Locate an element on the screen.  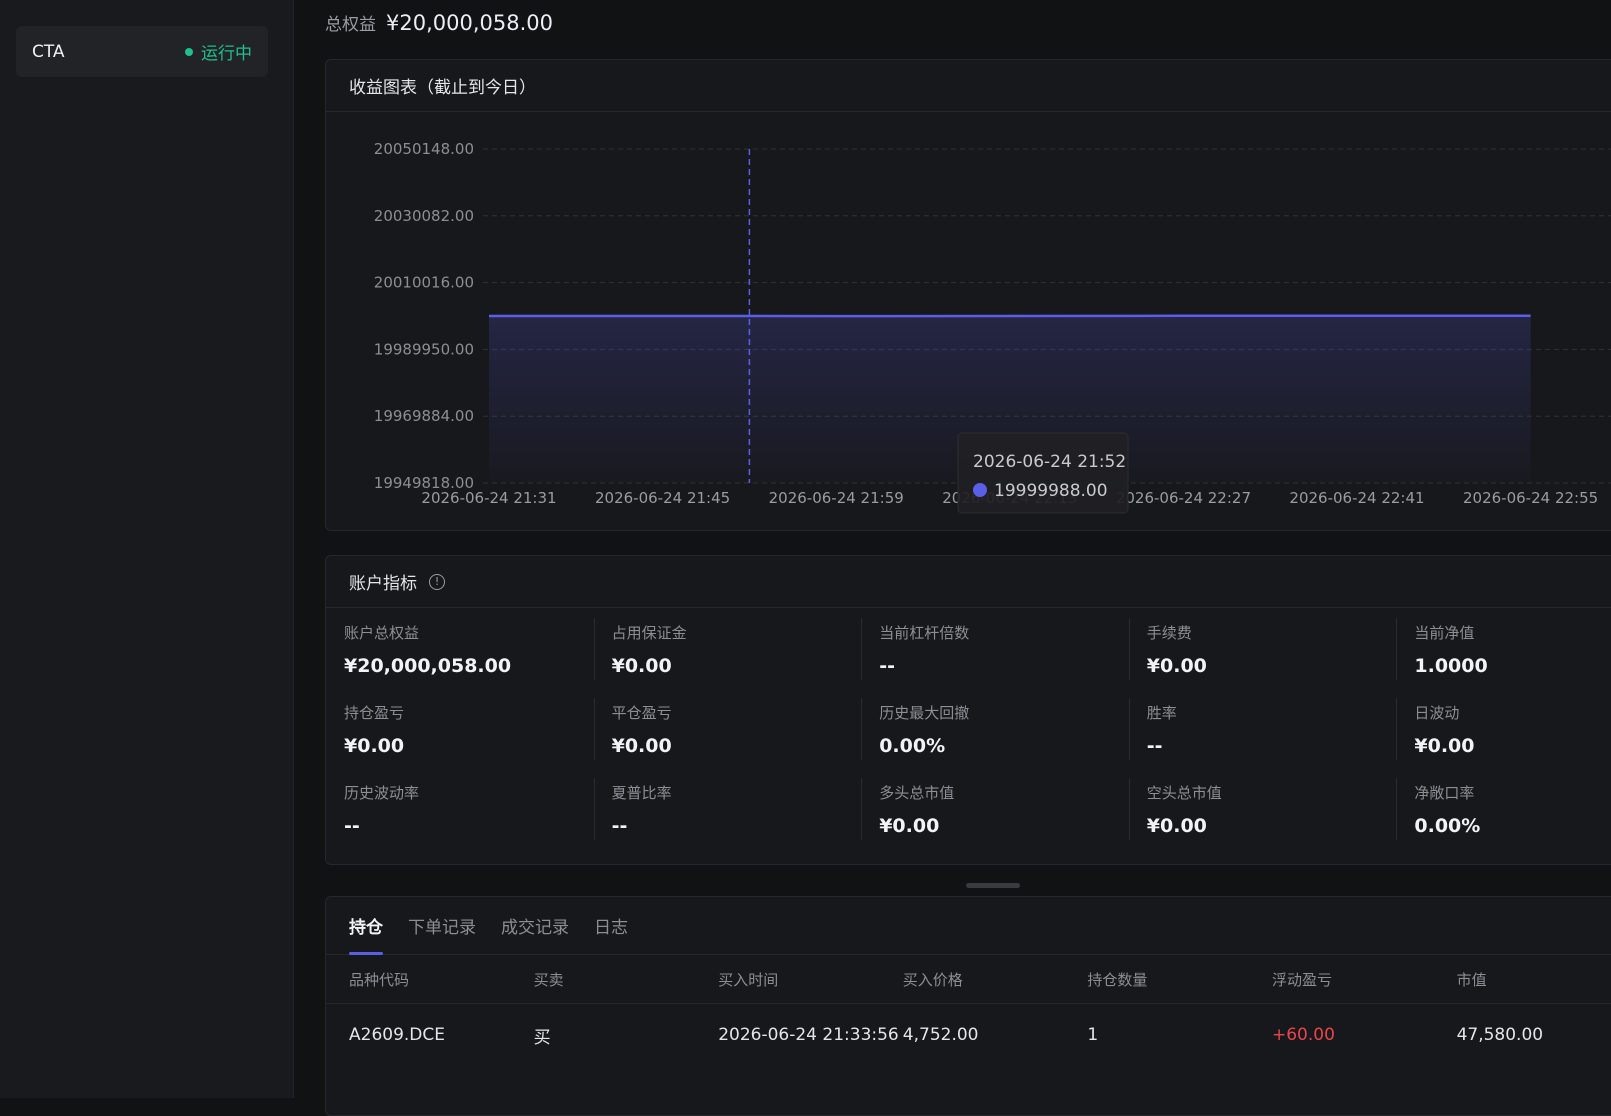
tab-3: 日志 is located at coordinates (611, 933).